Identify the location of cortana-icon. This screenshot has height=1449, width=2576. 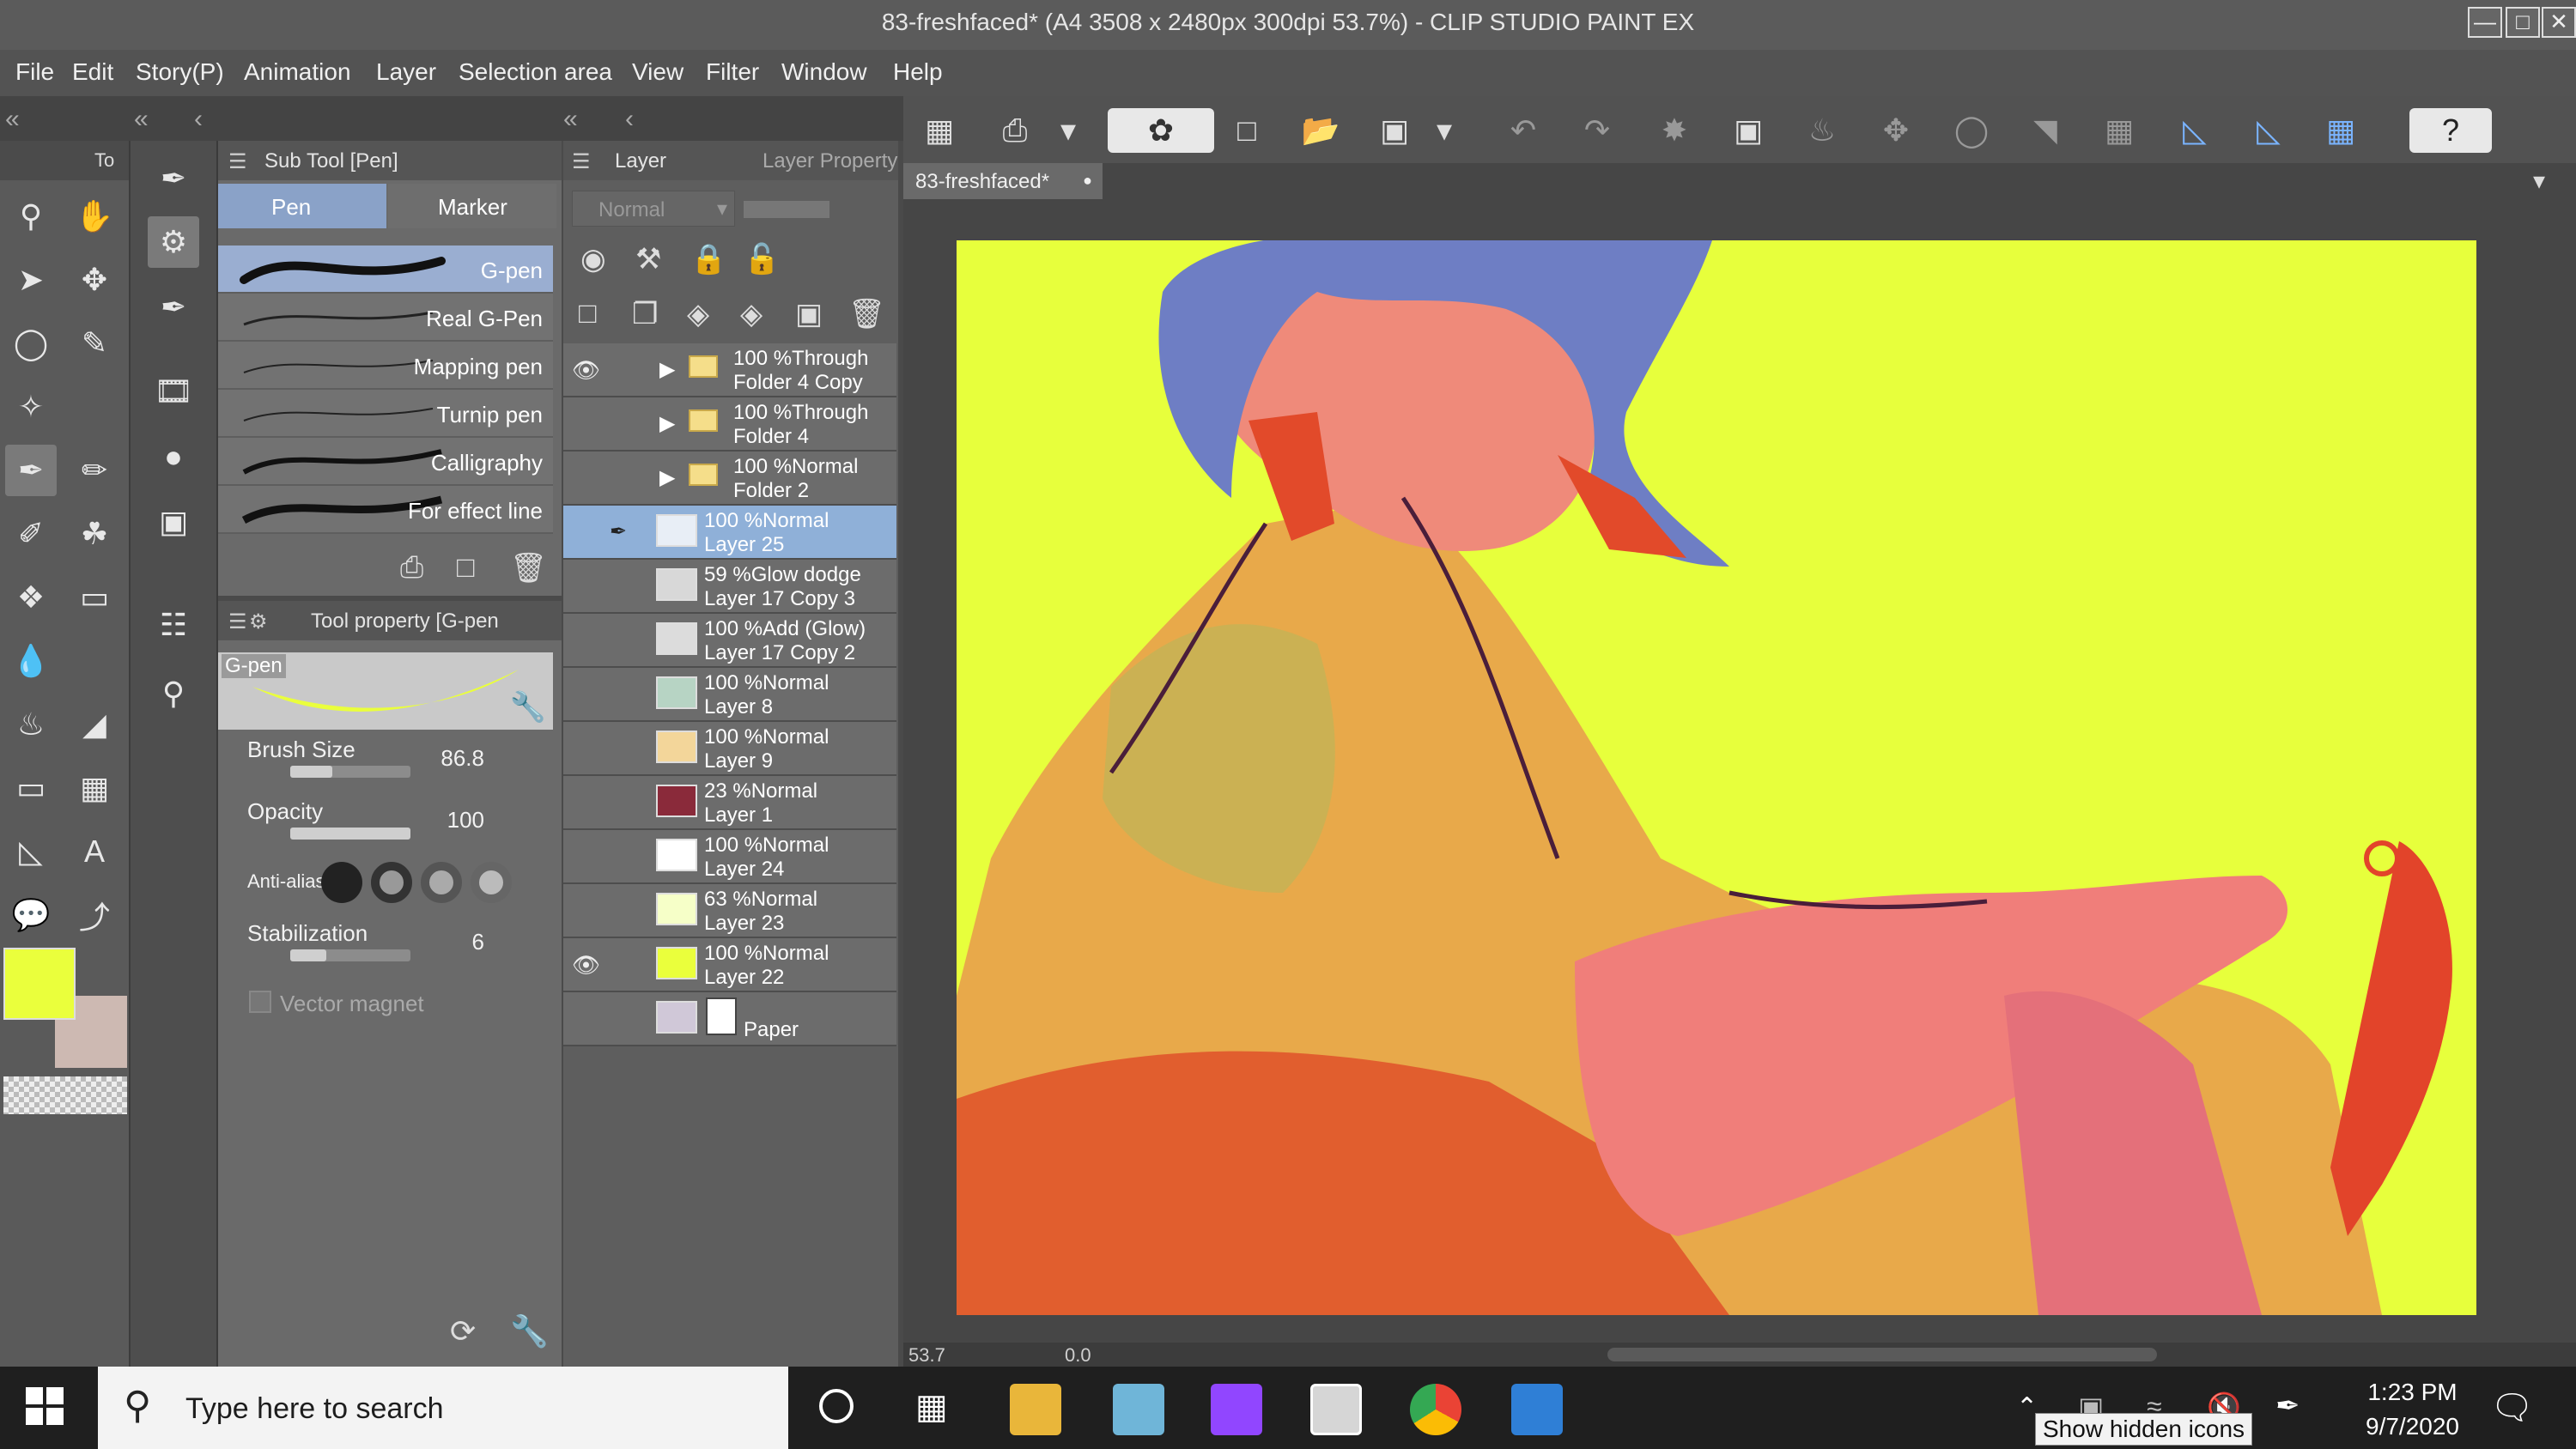
(836, 1406).